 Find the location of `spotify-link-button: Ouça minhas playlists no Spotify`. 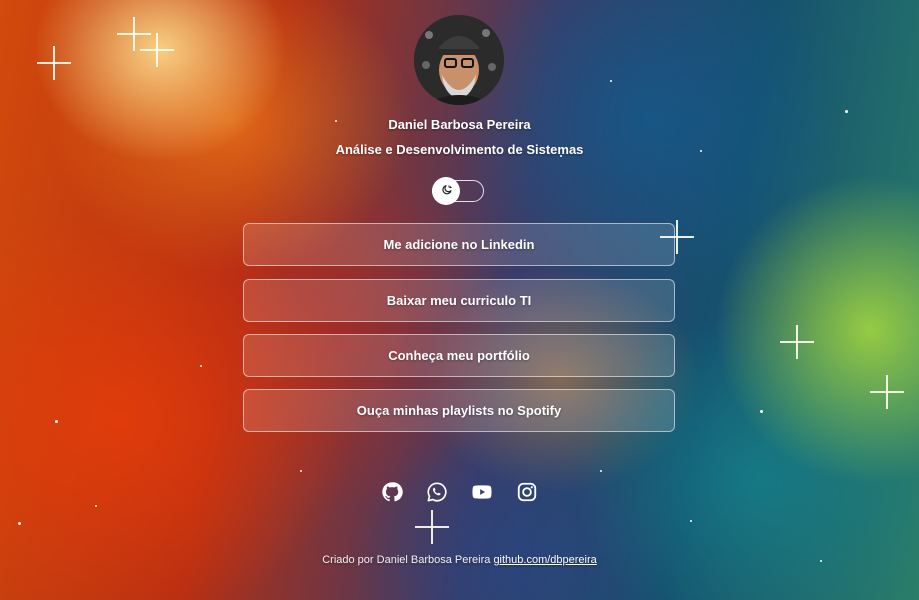

spotify-link-button: Ouça minhas playlists no Spotify is located at coordinates (459, 410).